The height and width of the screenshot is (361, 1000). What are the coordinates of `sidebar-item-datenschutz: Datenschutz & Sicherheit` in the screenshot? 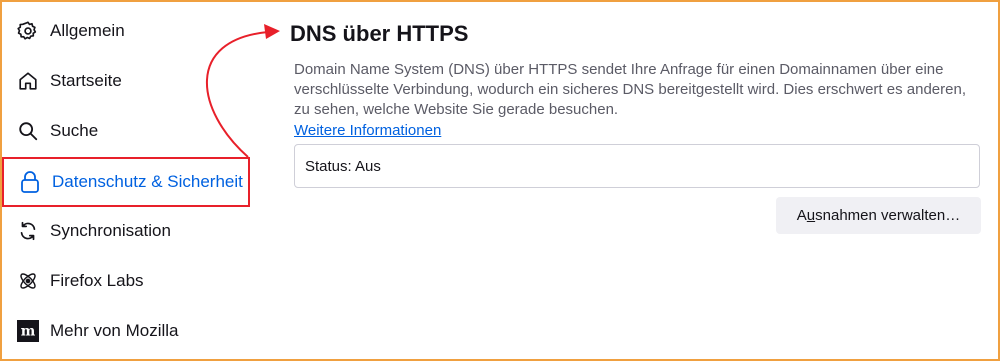 It's located at (126, 182).